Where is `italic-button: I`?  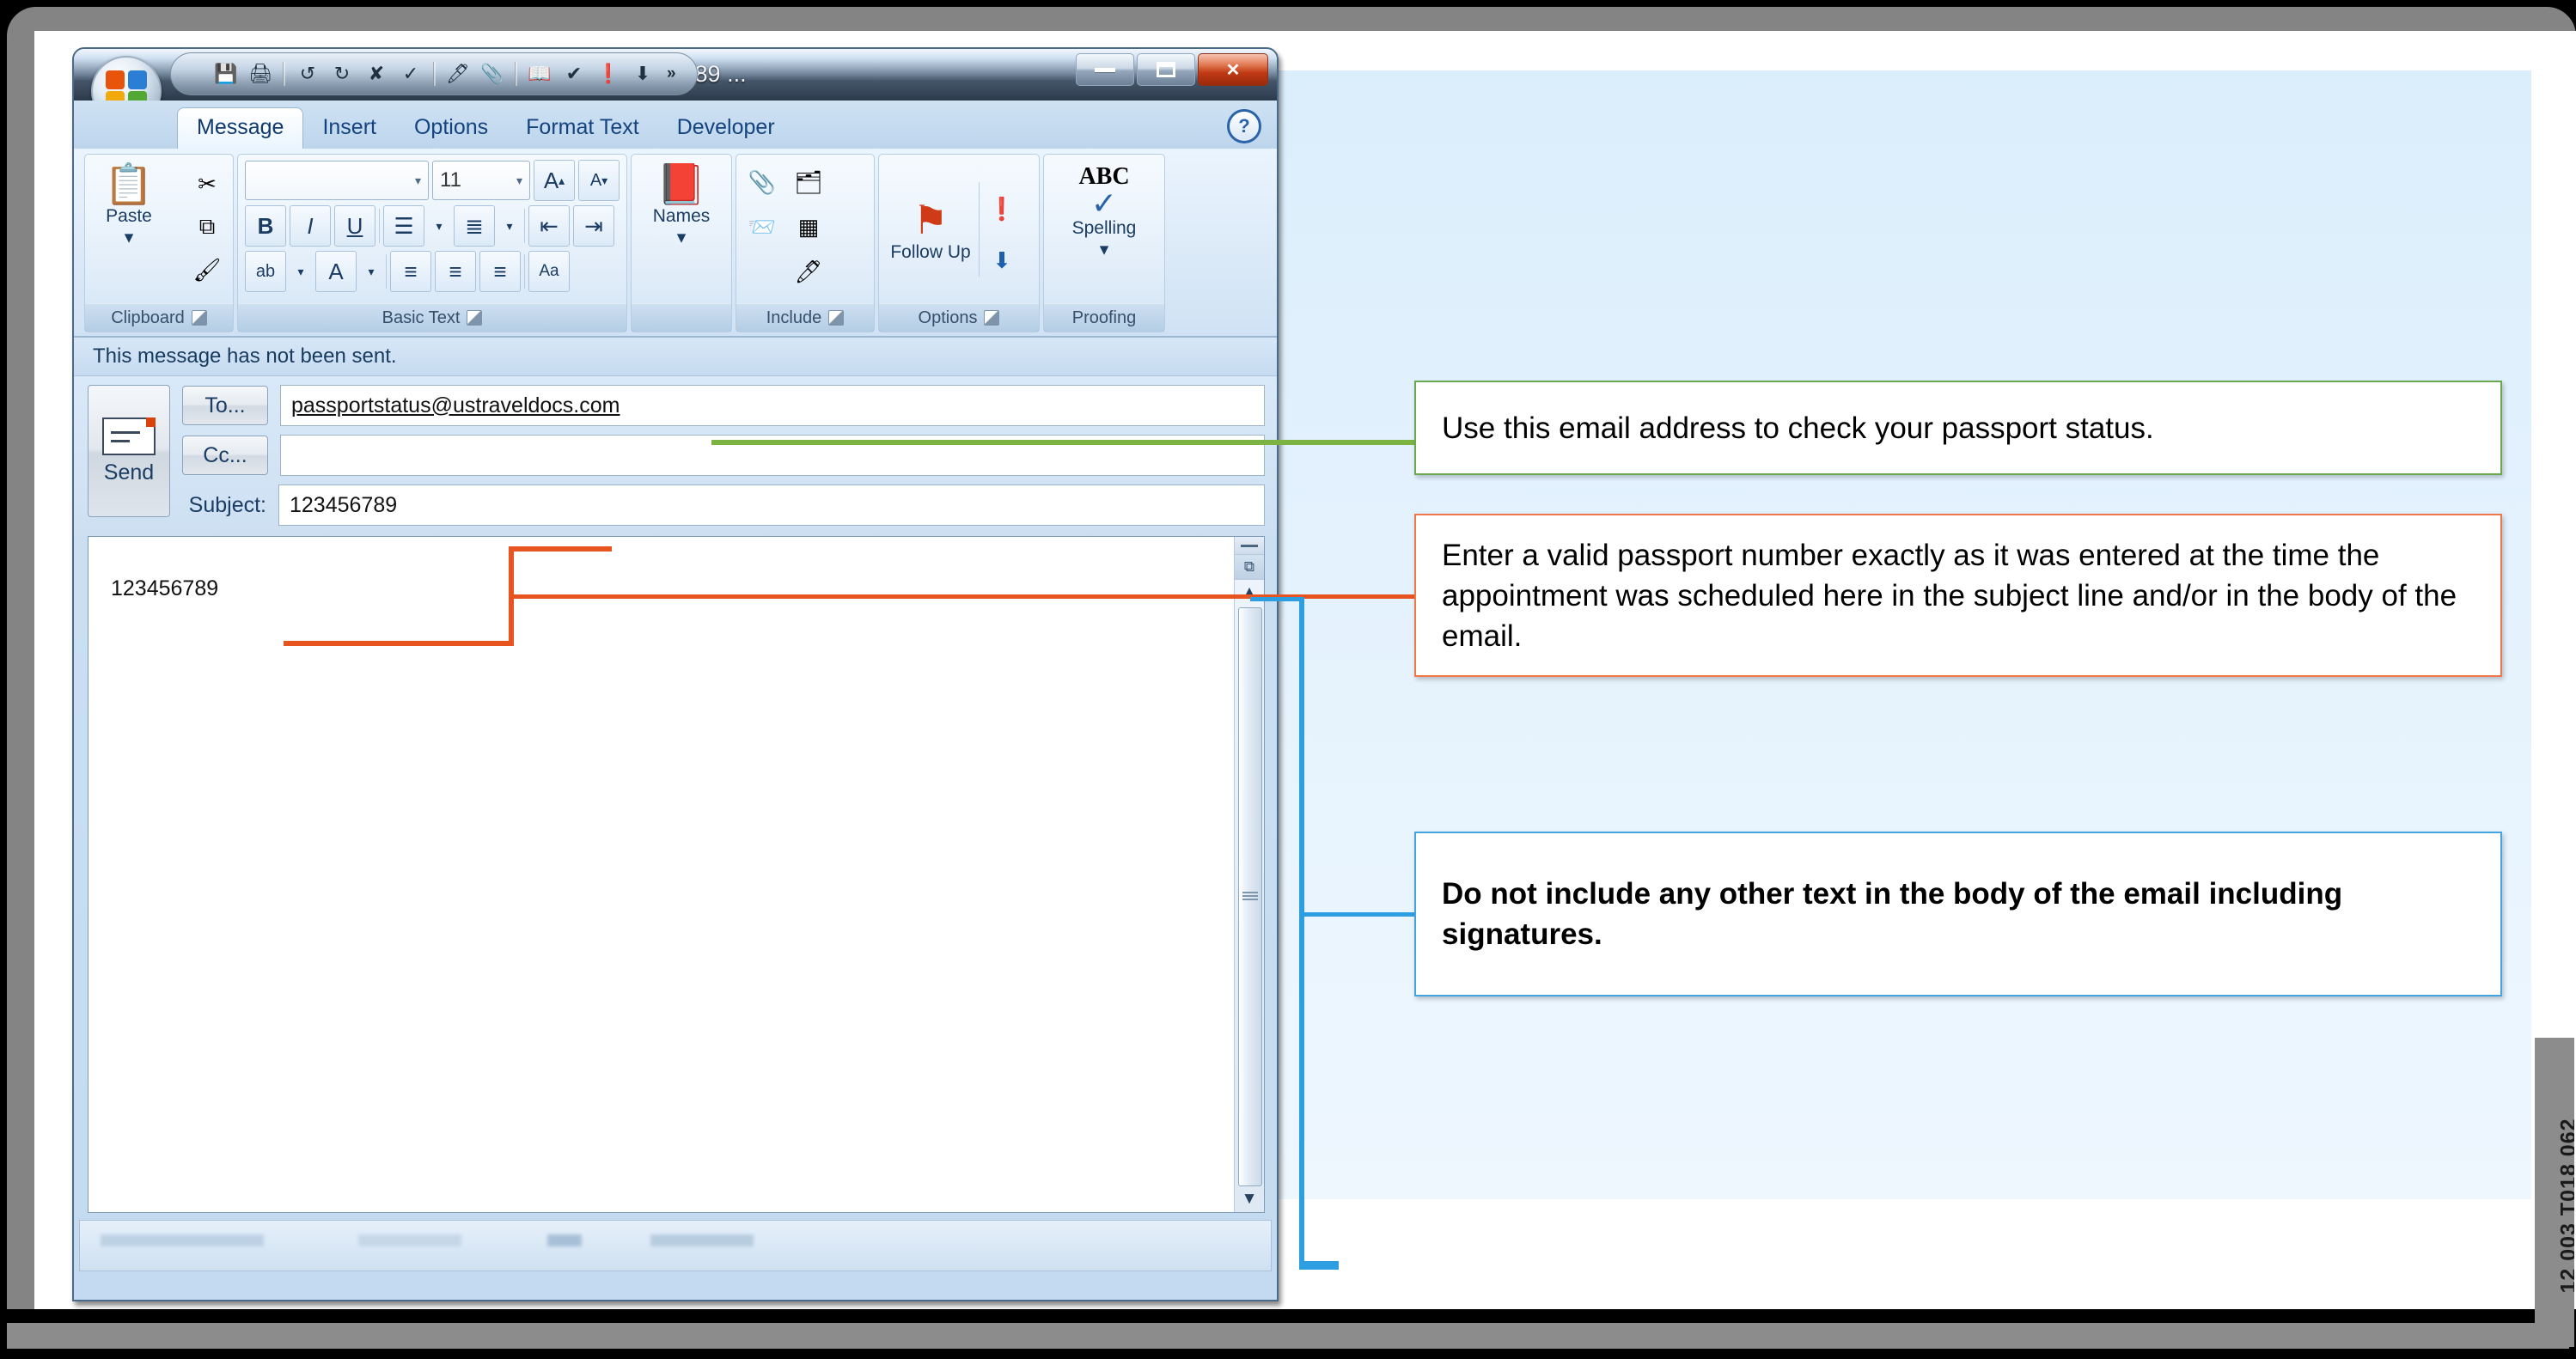 italic-button: I is located at coordinates (310, 226).